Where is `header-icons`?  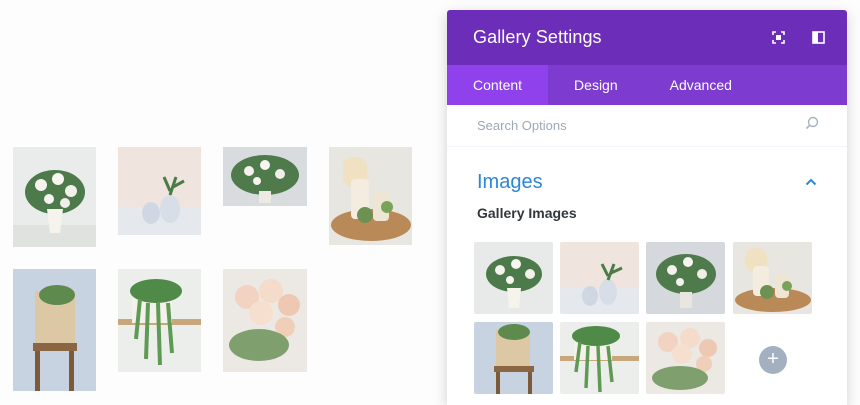 header-icons is located at coordinates (798, 37).